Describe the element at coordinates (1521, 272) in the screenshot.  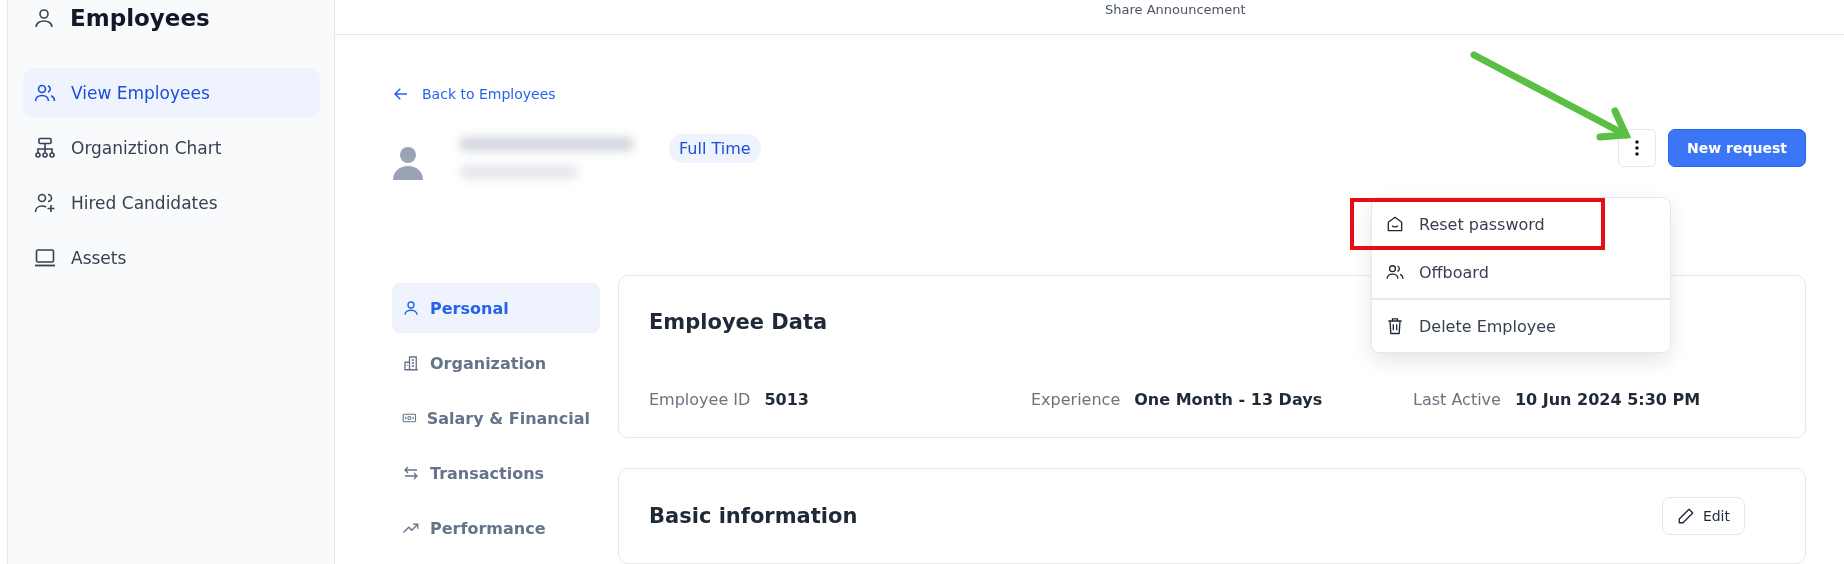
I see `menu-item: Offboard` at that location.